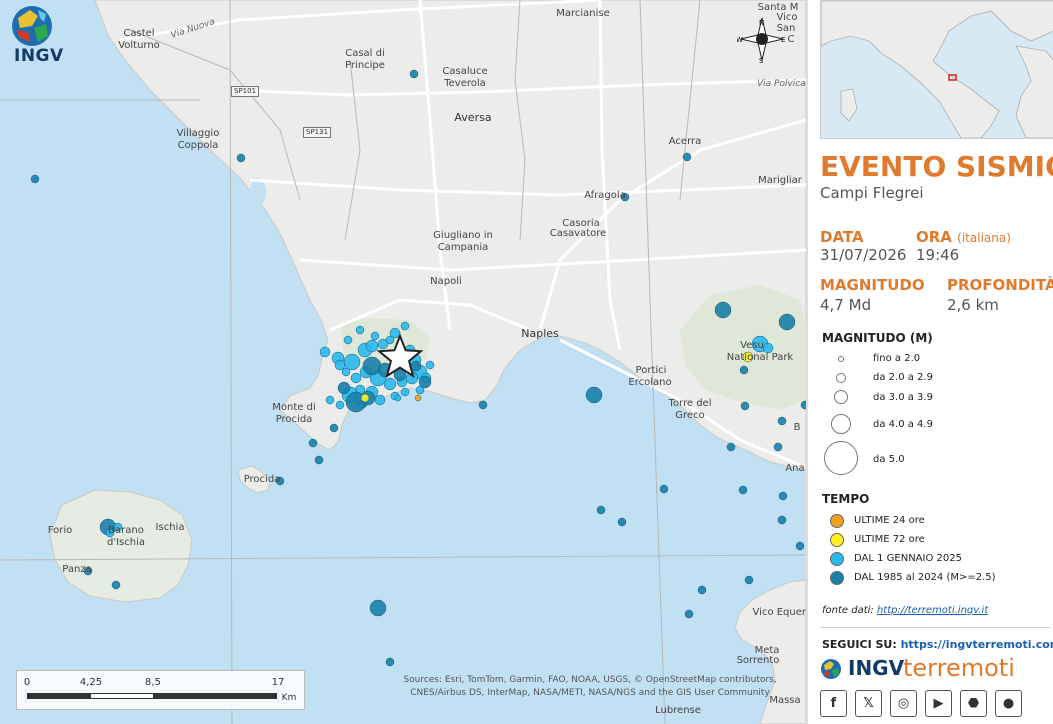 The width and height of the screenshot is (1053, 724). What do you see at coordinates (60, 530) in the screenshot?
I see `place-label: Forio` at bounding box center [60, 530].